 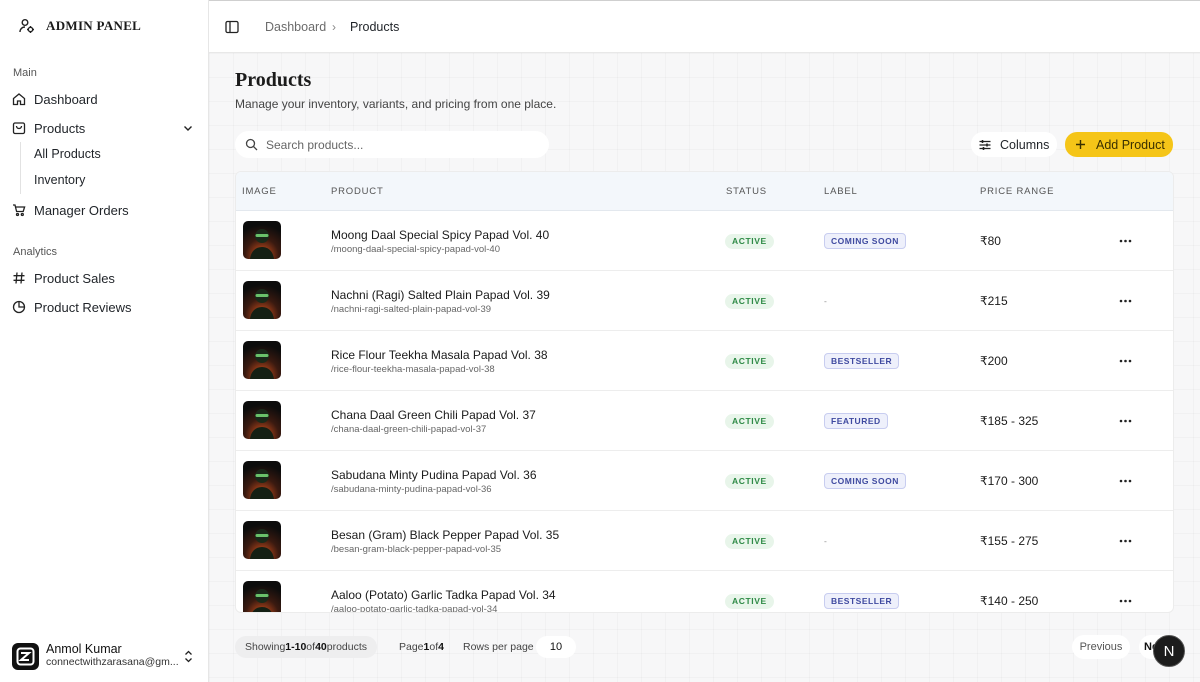 What do you see at coordinates (295, 27) in the screenshot?
I see `breadcrumb-dashboard: Dashboard` at bounding box center [295, 27].